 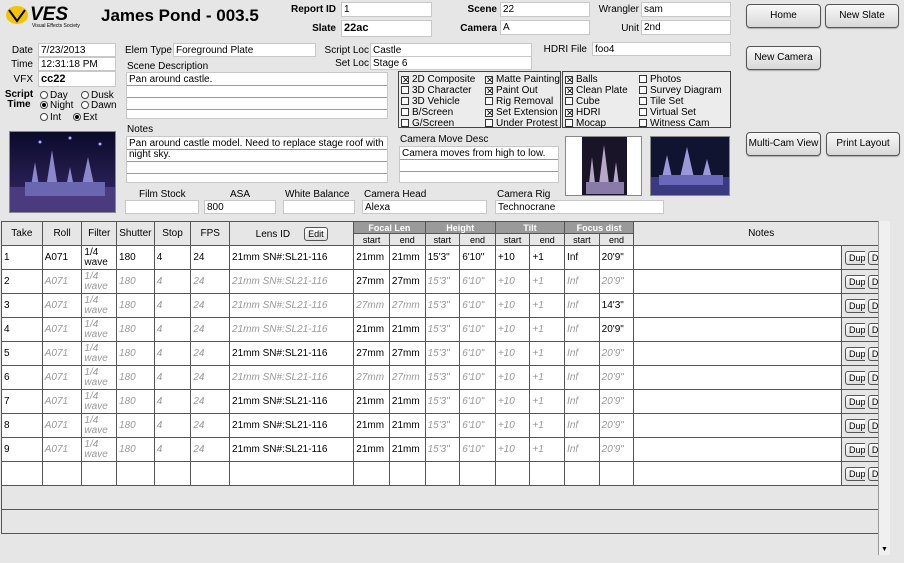 What do you see at coordinates (438, 79) in the screenshot?
I see `check-2d-composite: ✕ 2D Composite` at bounding box center [438, 79].